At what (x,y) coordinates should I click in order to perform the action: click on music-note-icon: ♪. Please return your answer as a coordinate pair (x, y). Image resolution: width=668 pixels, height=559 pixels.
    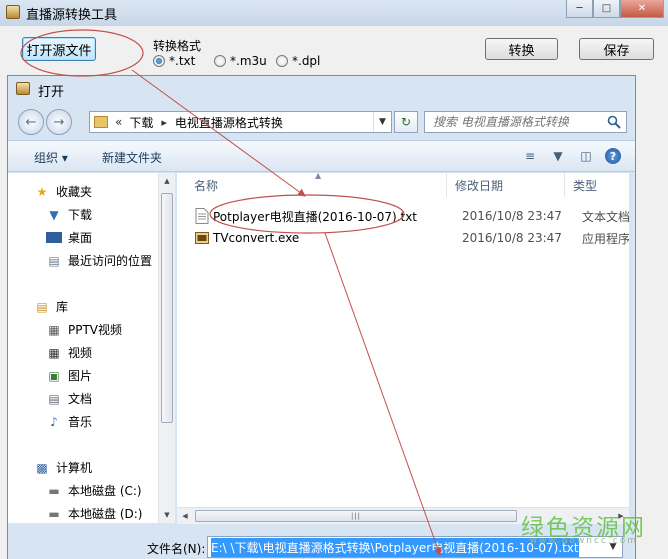
    Looking at the image, I should click on (54, 421).